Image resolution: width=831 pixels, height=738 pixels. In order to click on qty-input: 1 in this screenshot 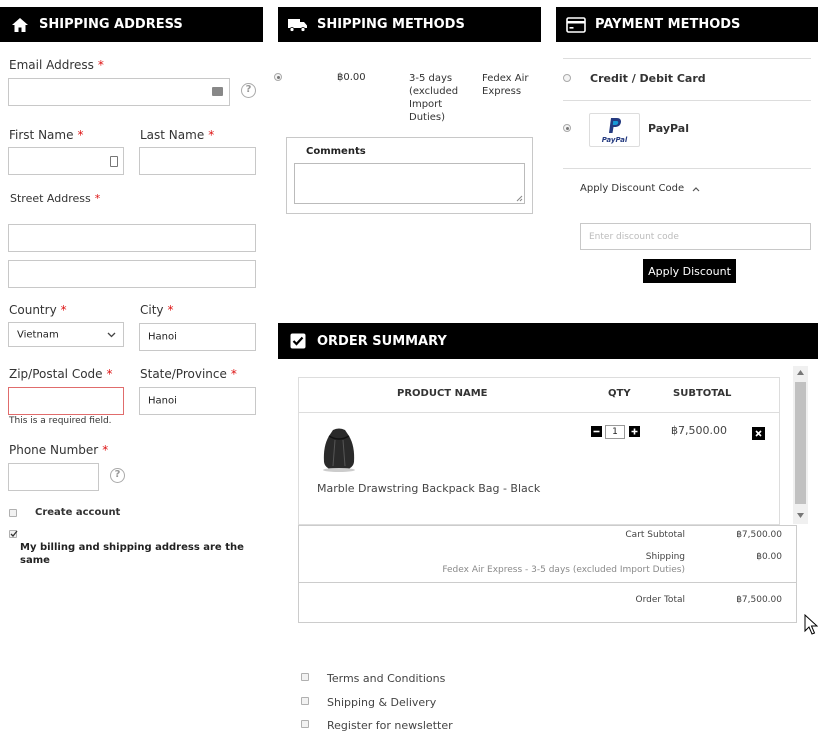, I will do `click(615, 432)`.